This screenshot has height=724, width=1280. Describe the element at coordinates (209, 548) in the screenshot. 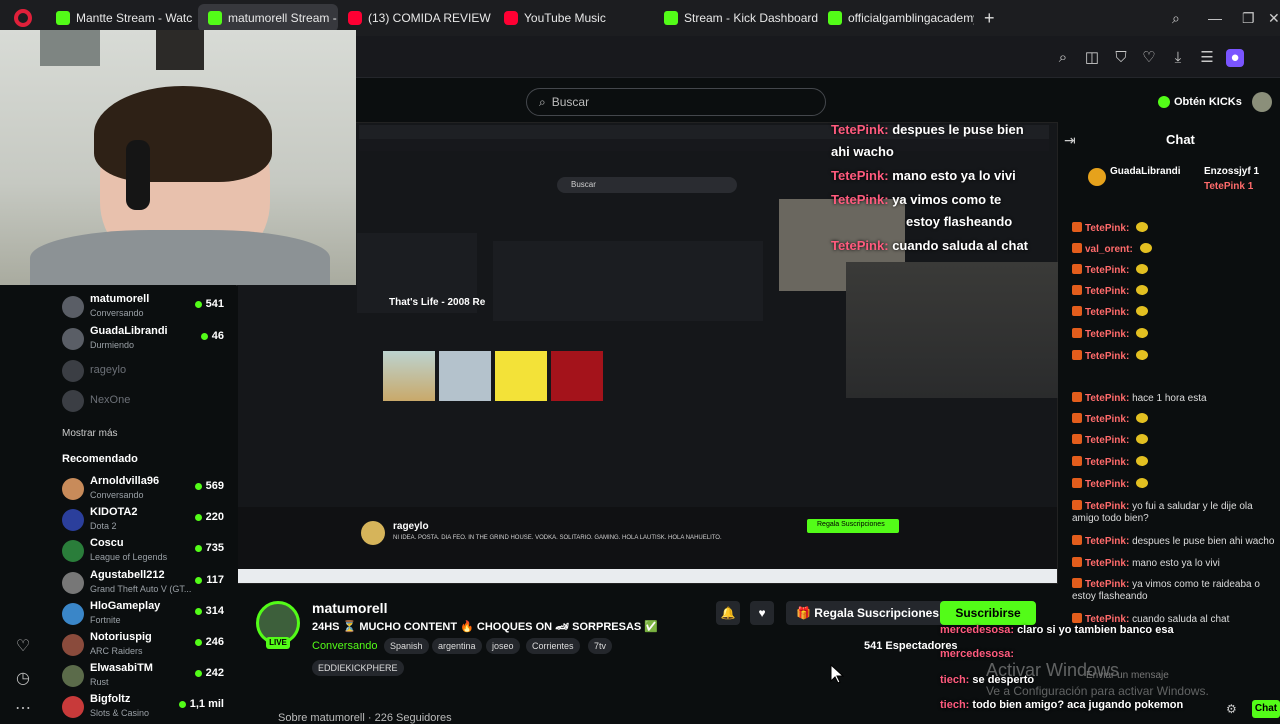

I see `viewer-count: 735` at that location.